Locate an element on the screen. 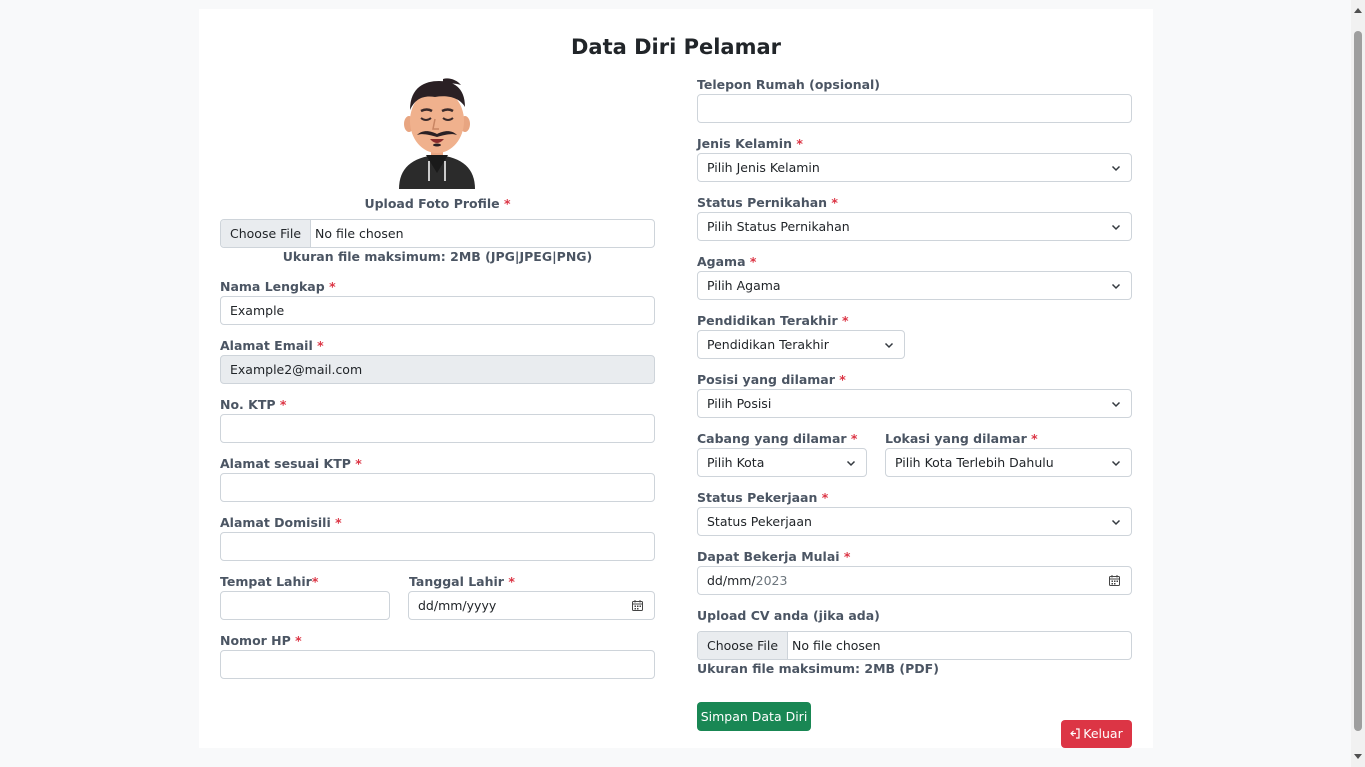 Image resolution: width=1365 pixels, height=767 pixels. jenis-kelamin-label-text: Jenis Kelamin is located at coordinates (744, 143).